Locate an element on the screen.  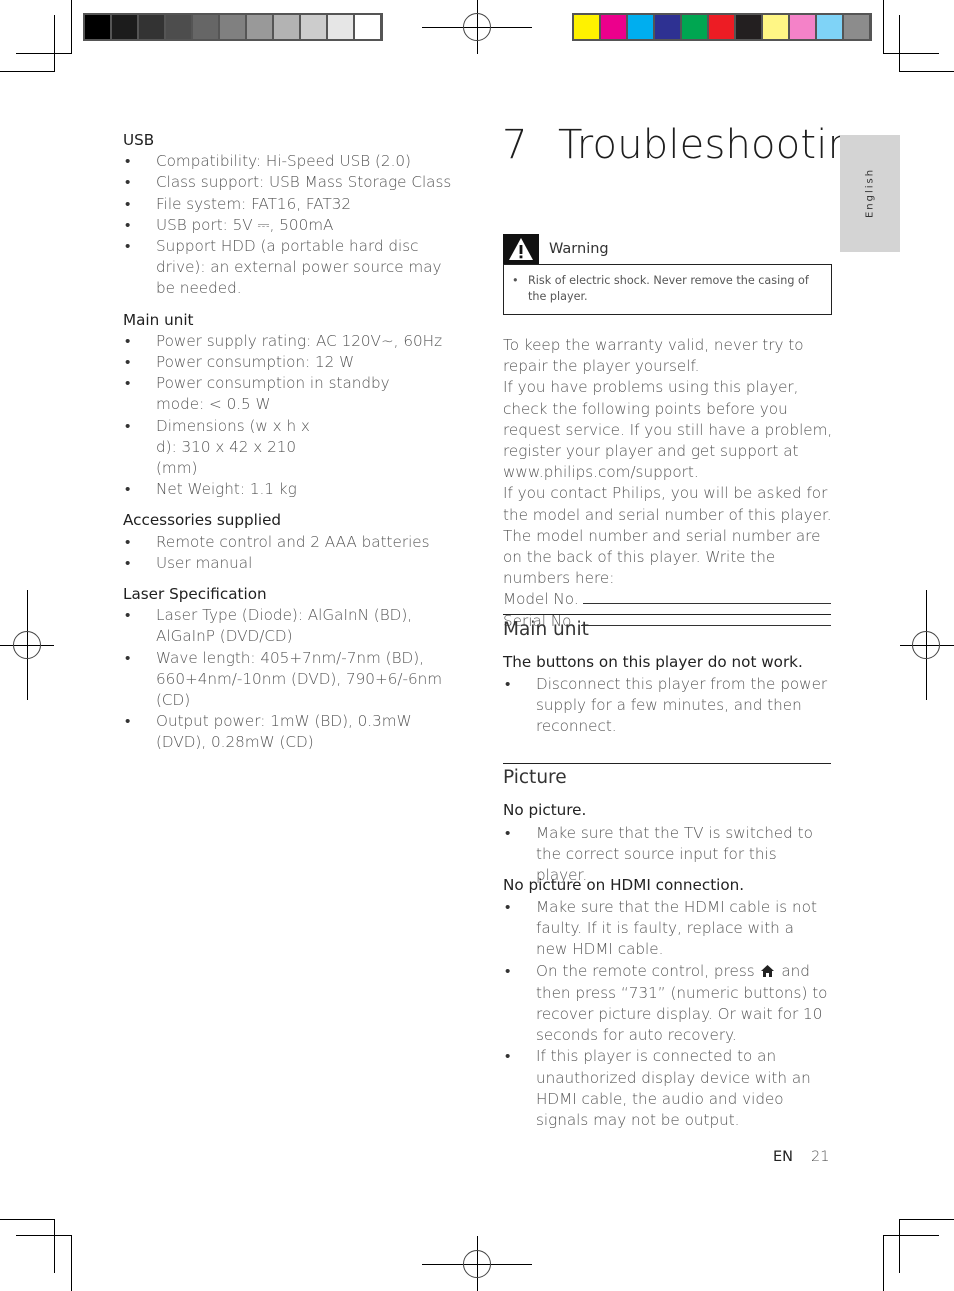
model-number-label: Model No. is located at coordinates (541, 599).